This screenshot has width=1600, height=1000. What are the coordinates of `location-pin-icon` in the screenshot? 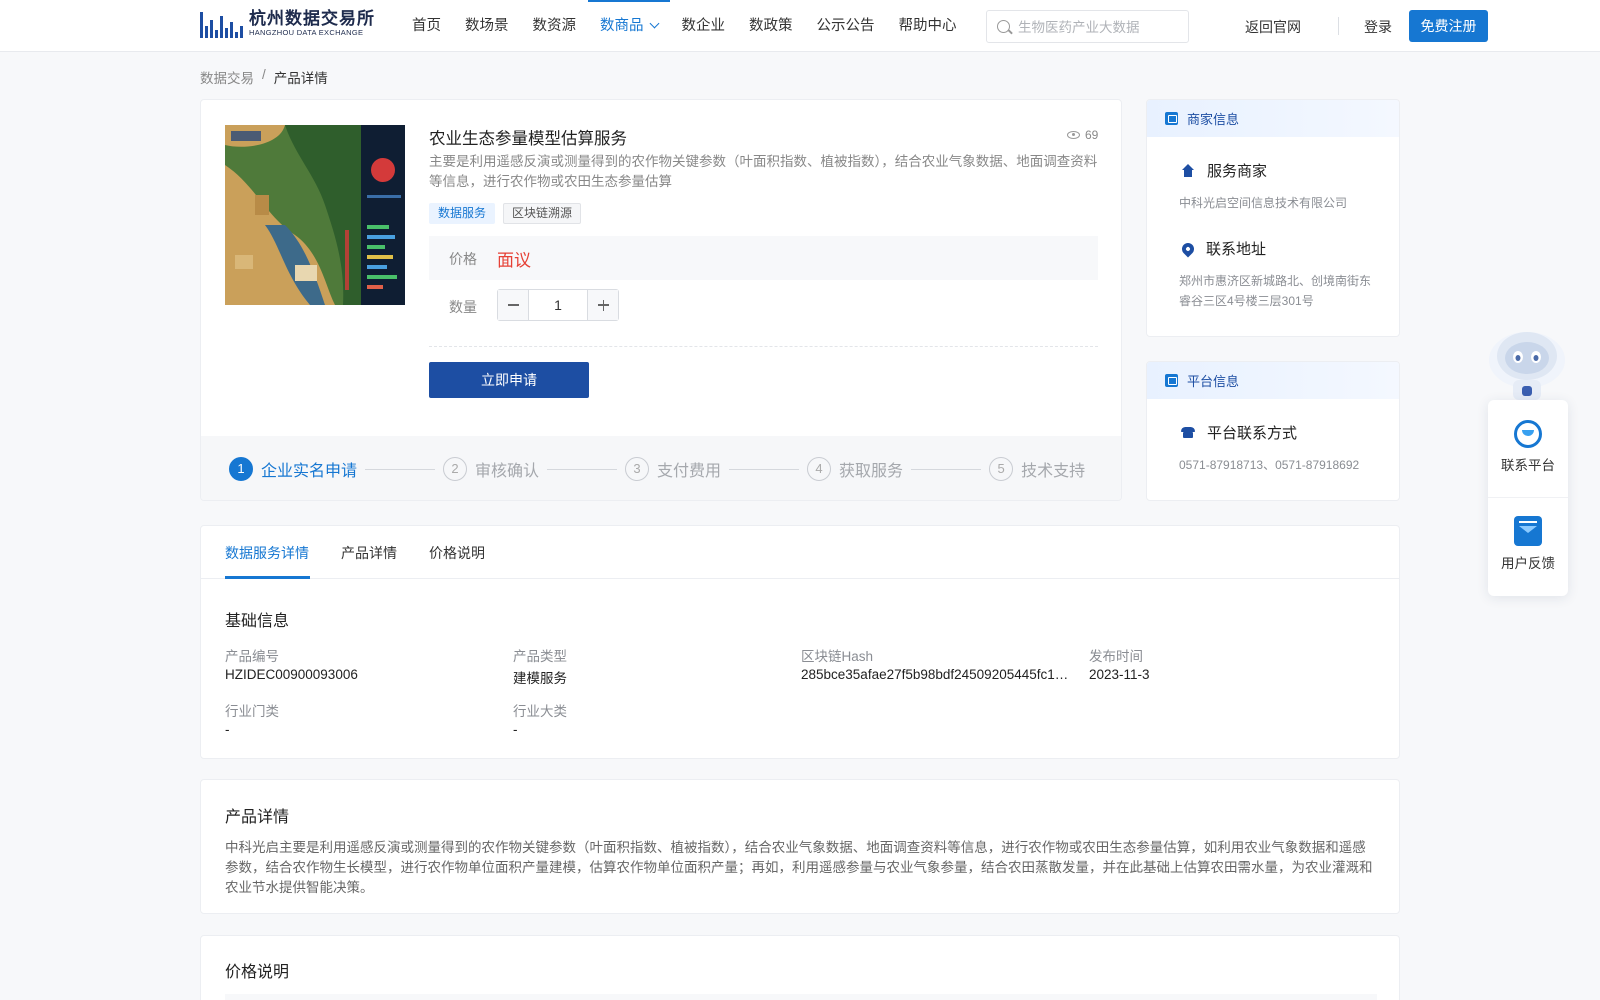 It's located at (1188, 248).